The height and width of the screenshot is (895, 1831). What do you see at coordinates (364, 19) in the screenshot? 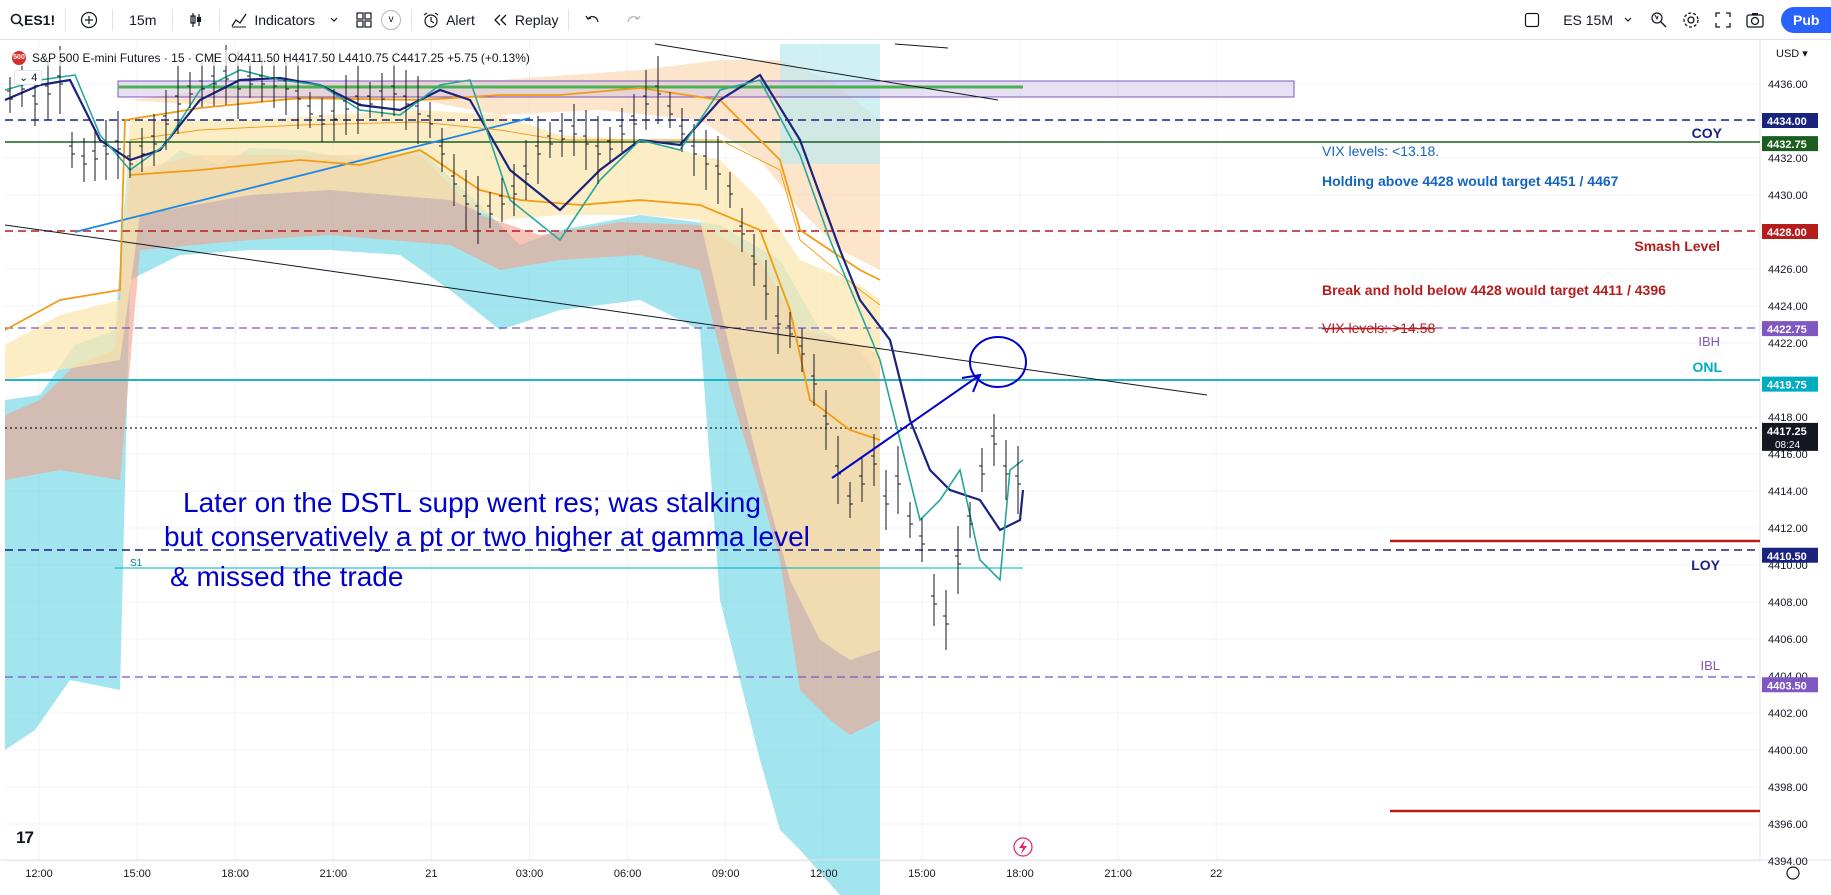
I see `grid-icon` at bounding box center [364, 19].